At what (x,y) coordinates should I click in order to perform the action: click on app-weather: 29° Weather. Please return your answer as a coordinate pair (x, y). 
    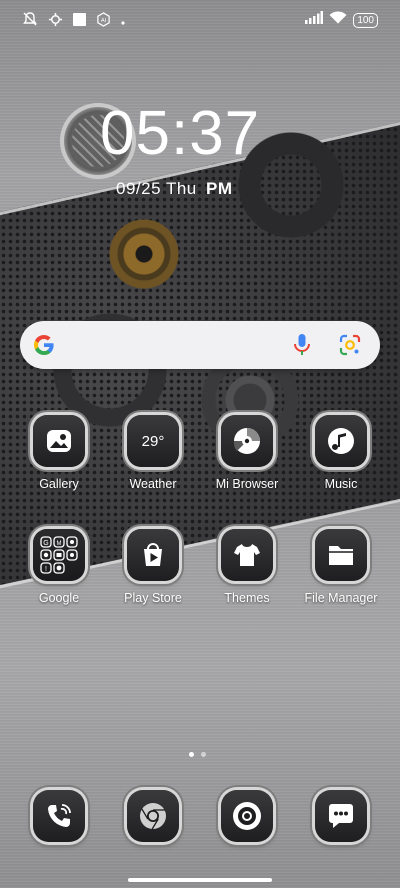
    Looking at the image, I should click on (153, 453).